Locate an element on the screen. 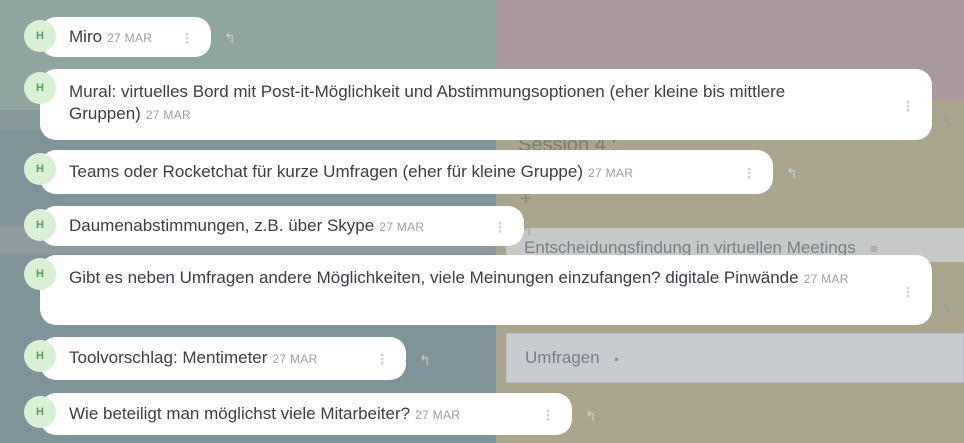  comment-text: Miro is located at coordinates (86, 36).